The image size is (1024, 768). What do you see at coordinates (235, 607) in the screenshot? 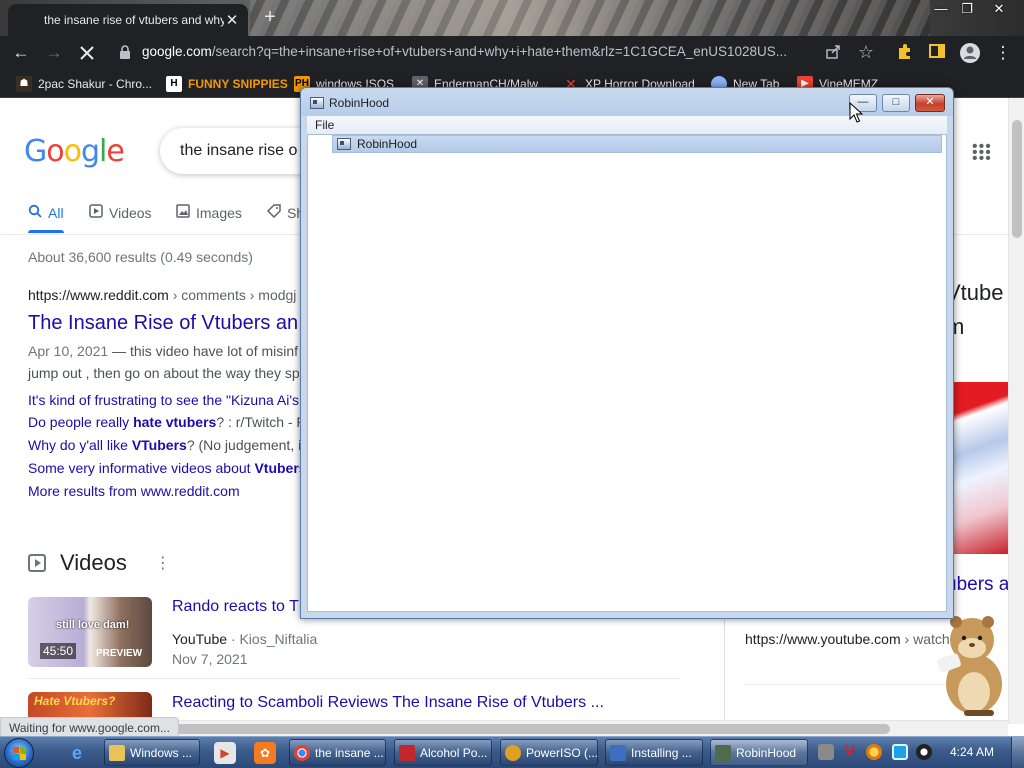
I see `video-title-link: Rando reacts to T` at bounding box center [235, 607].